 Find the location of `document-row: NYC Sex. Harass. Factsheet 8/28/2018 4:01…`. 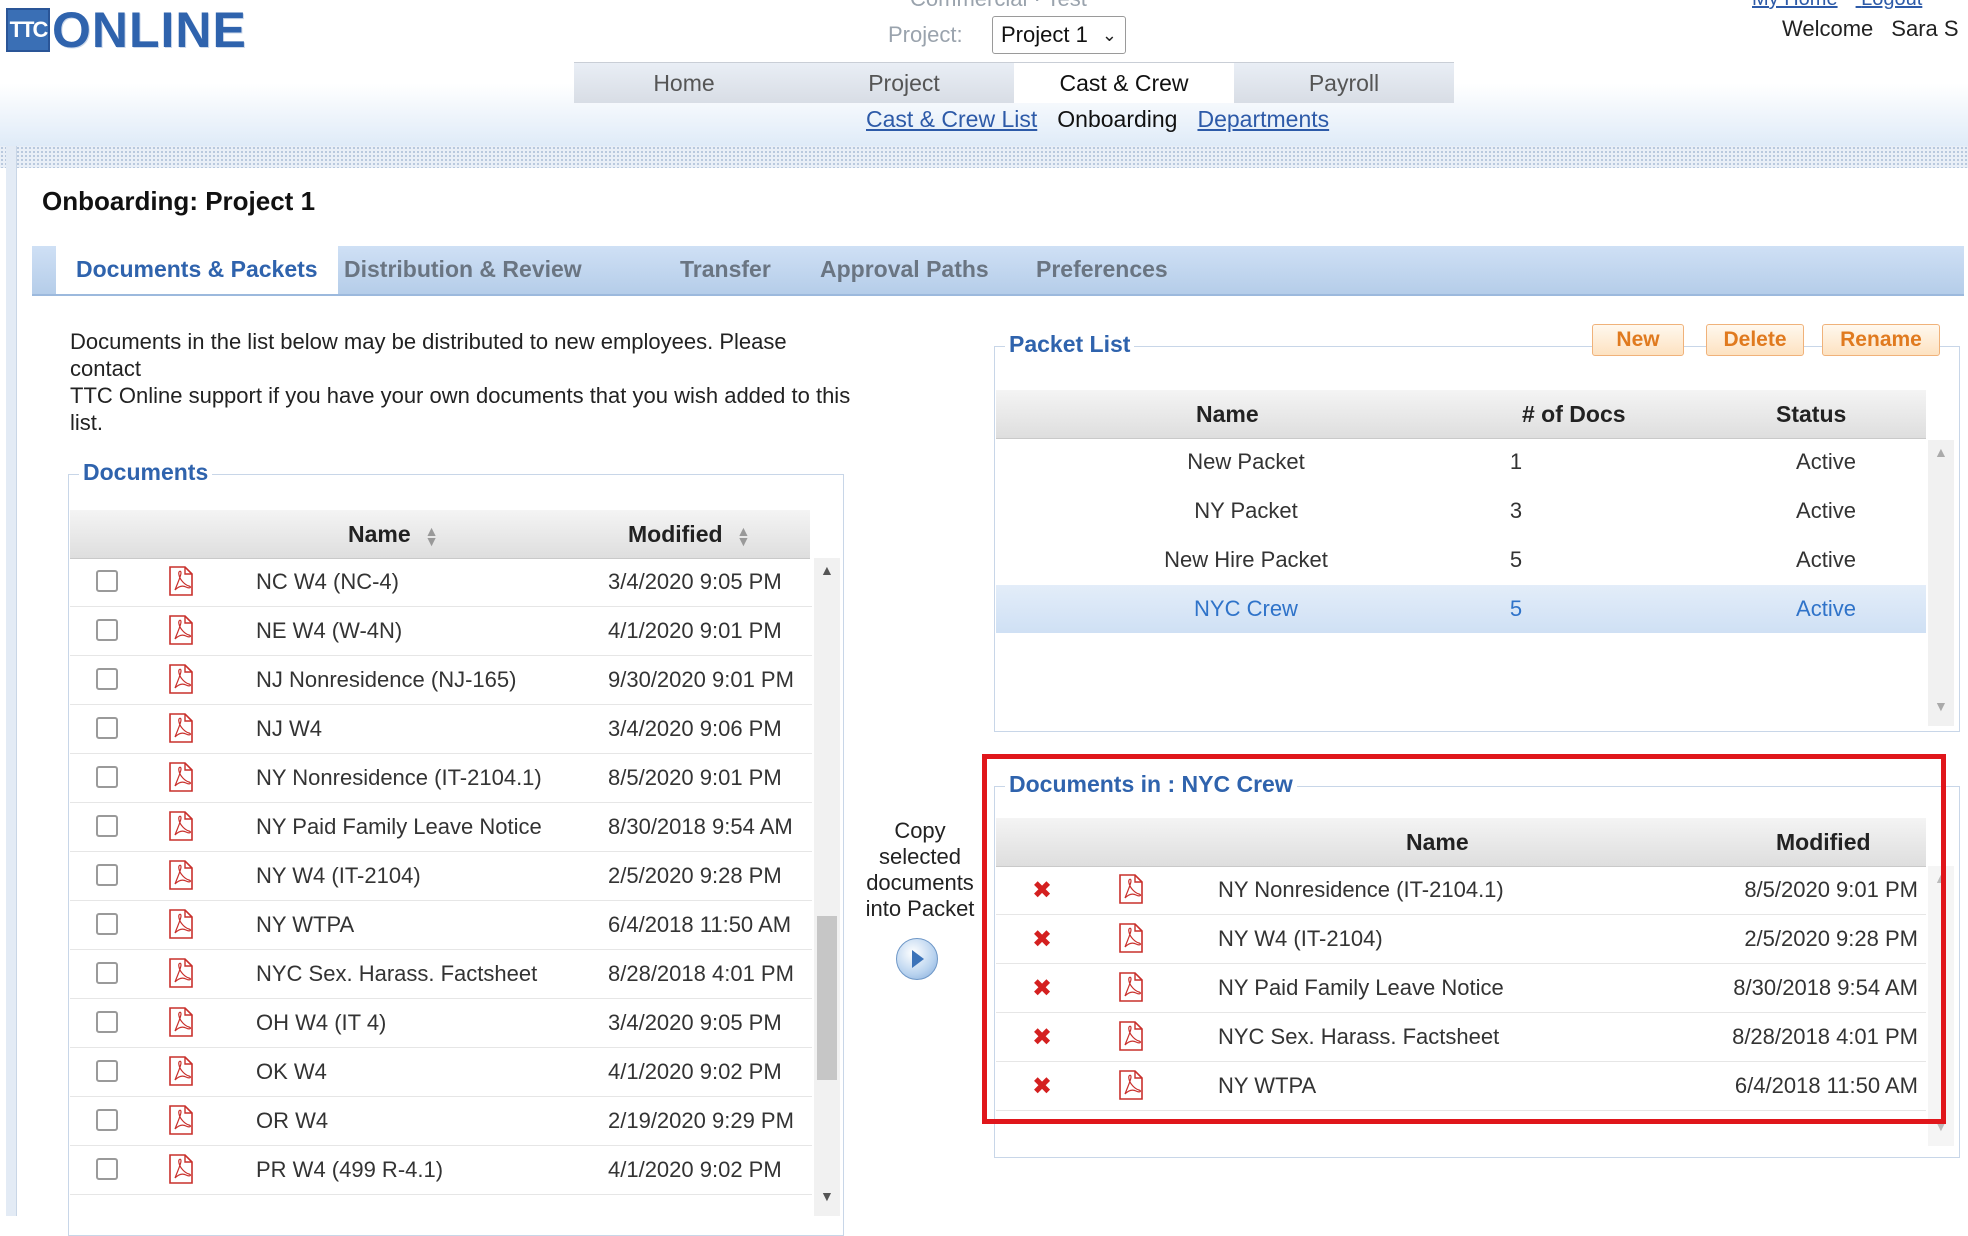

document-row: NYC Sex. Harass. Factsheet 8/28/2018 4:01… is located at coordinates (441, 974).